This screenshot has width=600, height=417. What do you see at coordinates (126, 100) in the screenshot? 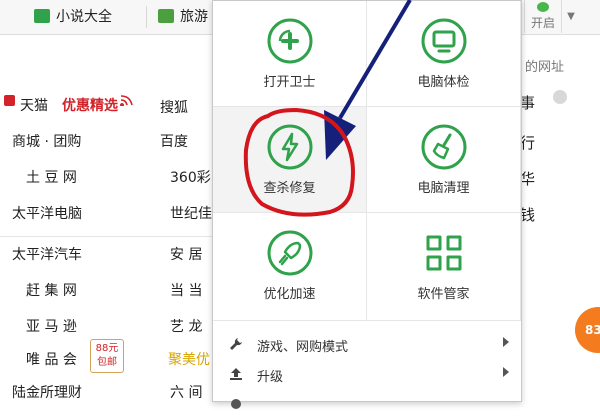
I see `rss-icon` at bounding box center [126, 100].